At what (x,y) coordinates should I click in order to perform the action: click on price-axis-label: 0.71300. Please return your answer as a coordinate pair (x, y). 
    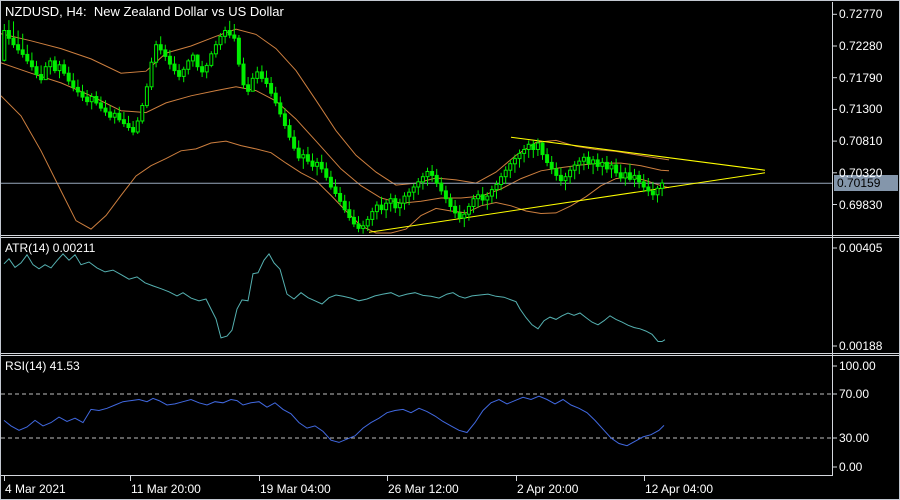
    Looking at the image, I should click on (861, 109).